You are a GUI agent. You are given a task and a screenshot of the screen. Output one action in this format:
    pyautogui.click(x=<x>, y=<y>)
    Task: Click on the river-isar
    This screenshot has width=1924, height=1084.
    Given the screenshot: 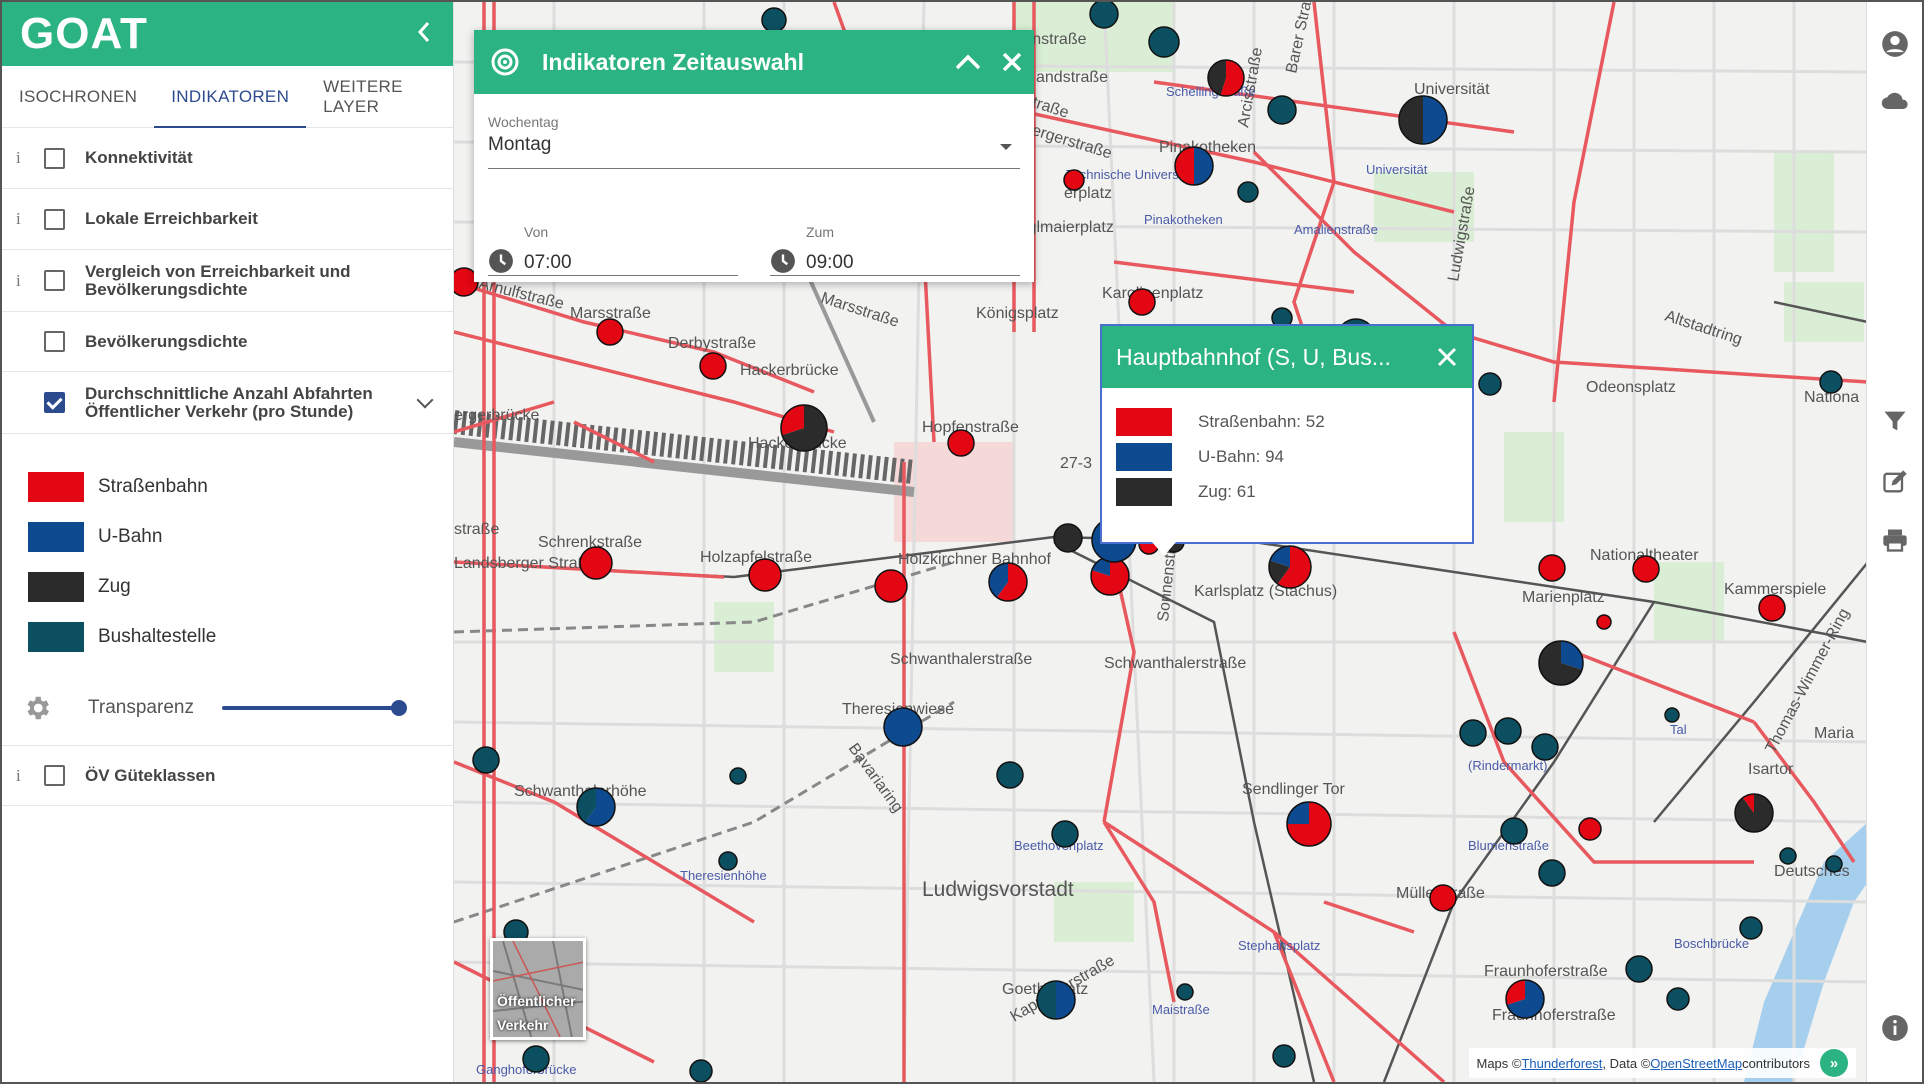 What is the action you would take?
    pyautogui.click(x=1806, y=952)
    